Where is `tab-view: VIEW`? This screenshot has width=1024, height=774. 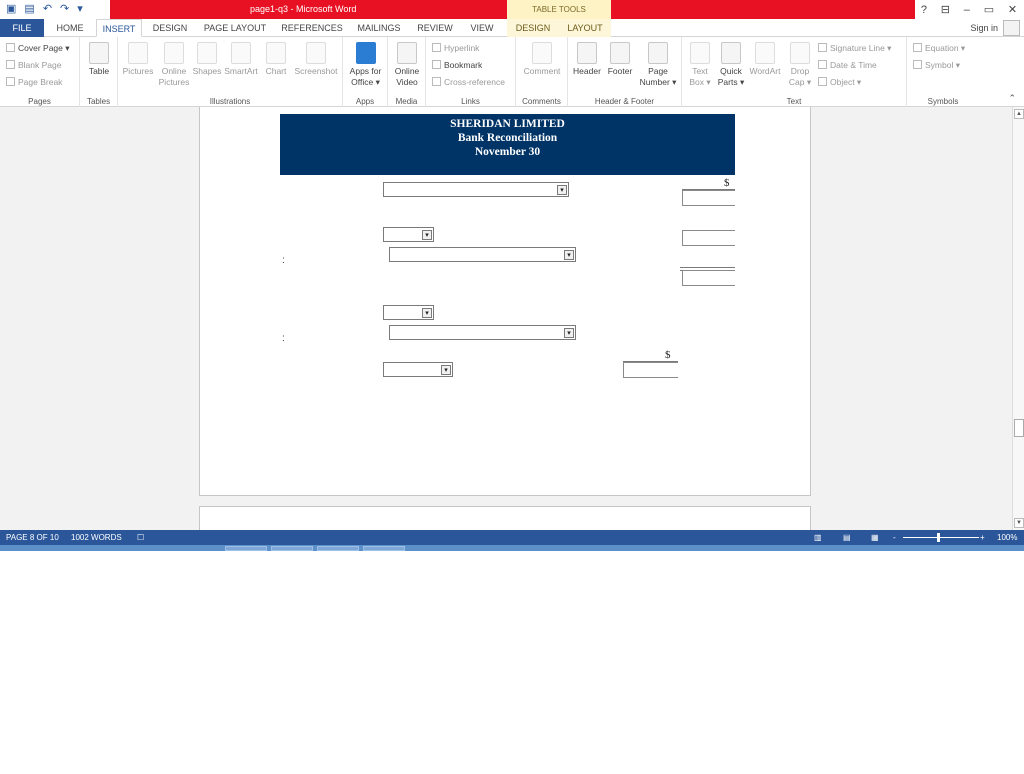 tab-view: VIEW is located at coordinates (482, 28).